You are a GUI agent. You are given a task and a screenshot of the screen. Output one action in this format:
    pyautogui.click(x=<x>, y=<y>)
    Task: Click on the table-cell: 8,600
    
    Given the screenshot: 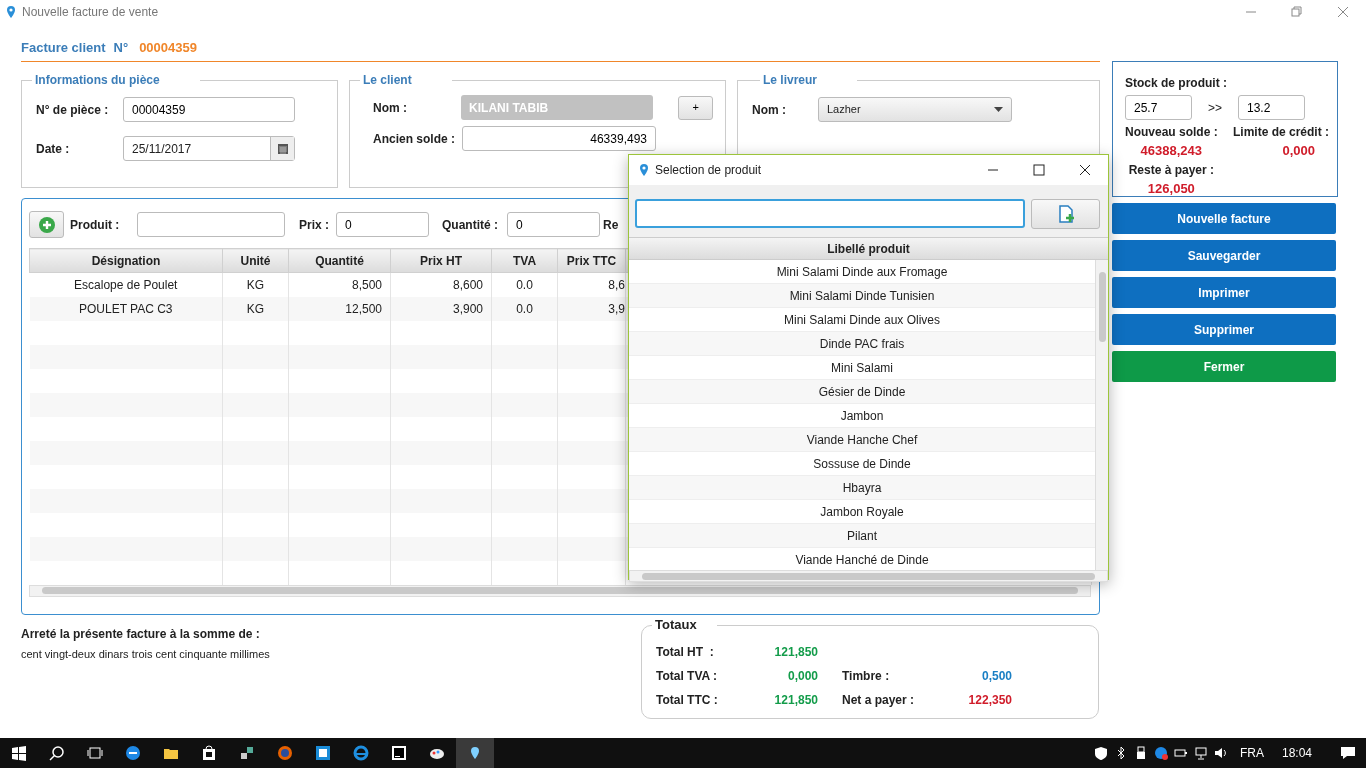 What is the action you would take?
    pyautogui.click(x=441, y=284)
    